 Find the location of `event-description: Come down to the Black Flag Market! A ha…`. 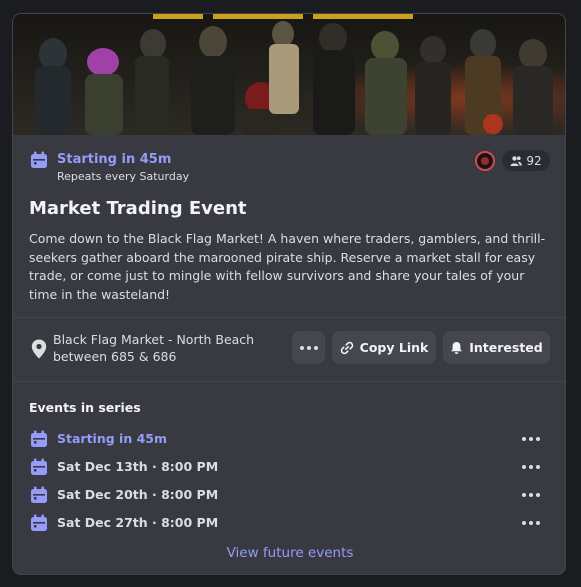

event-description: Come down to the Black Flag Market! A ha… is located at coordinates (287, 266).